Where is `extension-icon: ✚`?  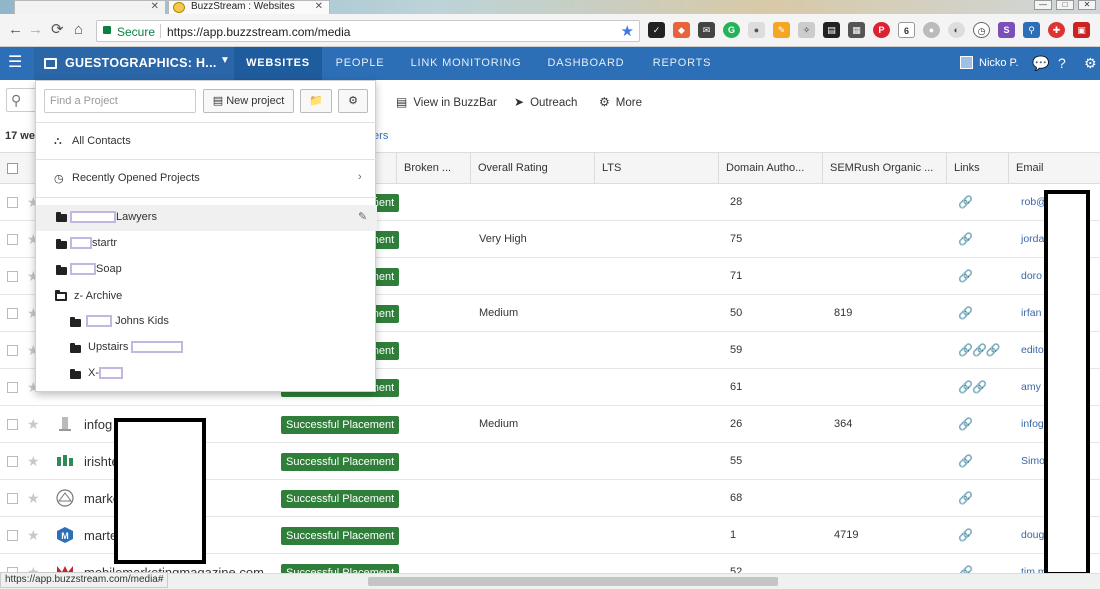
extension-icon: ✚ is located at coordinates (1056, 30).